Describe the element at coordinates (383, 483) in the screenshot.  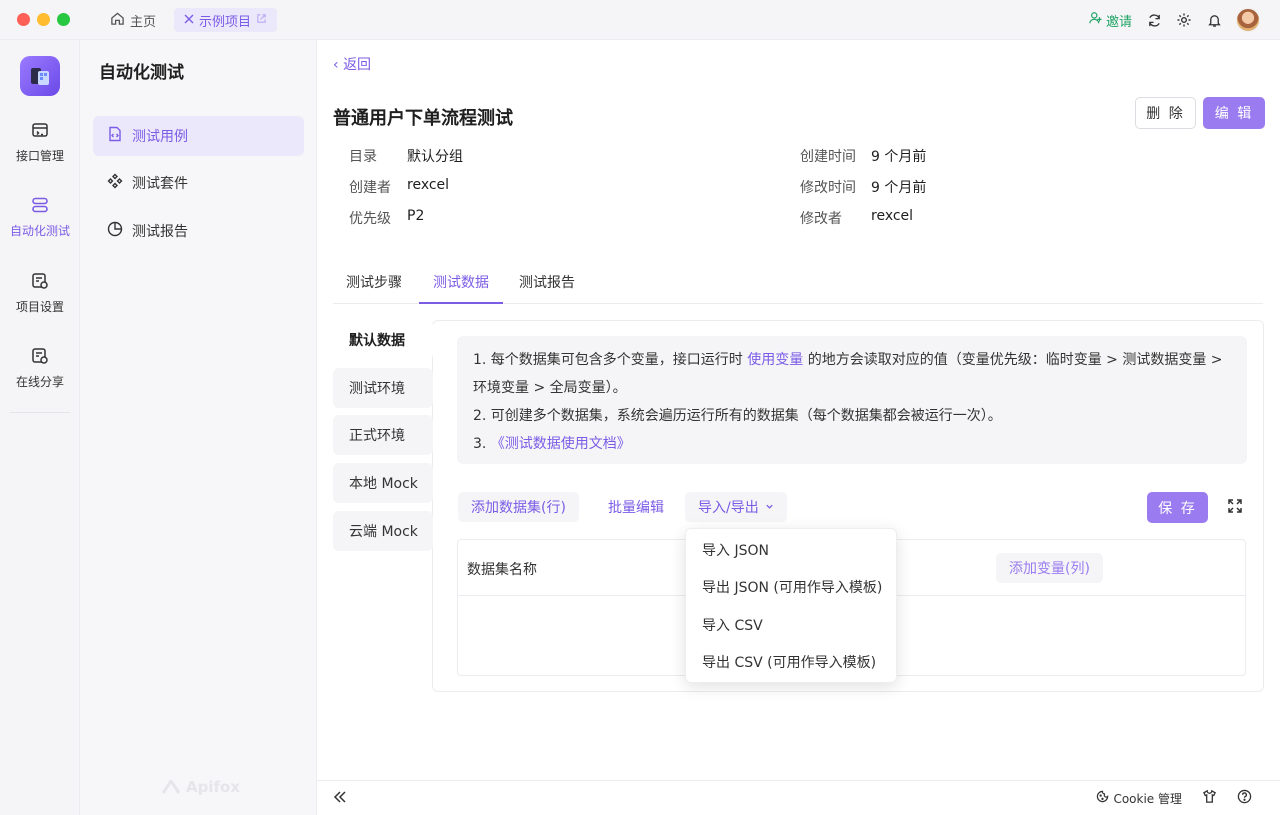
I see `env-item-local-mock: 本地 Mock` at that location.